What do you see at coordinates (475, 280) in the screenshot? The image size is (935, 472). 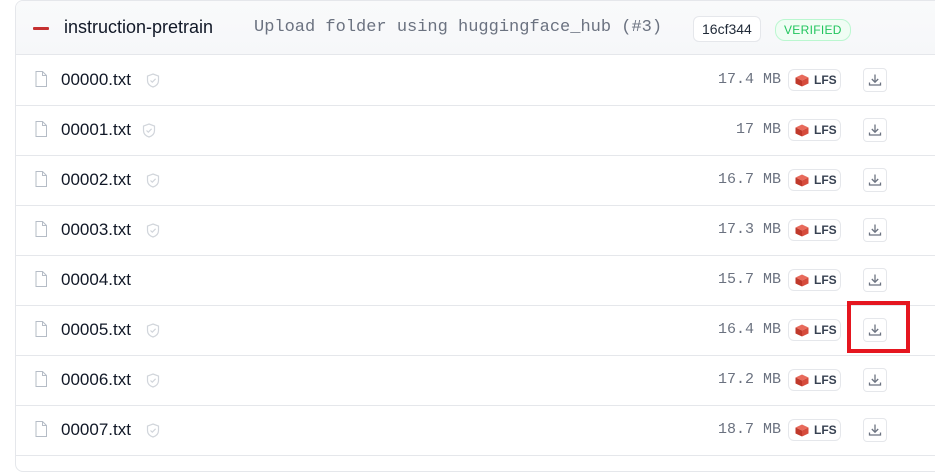 I see `file-row: 00004.txt 15.7 MB LFS` at bounding box center [475, 280].